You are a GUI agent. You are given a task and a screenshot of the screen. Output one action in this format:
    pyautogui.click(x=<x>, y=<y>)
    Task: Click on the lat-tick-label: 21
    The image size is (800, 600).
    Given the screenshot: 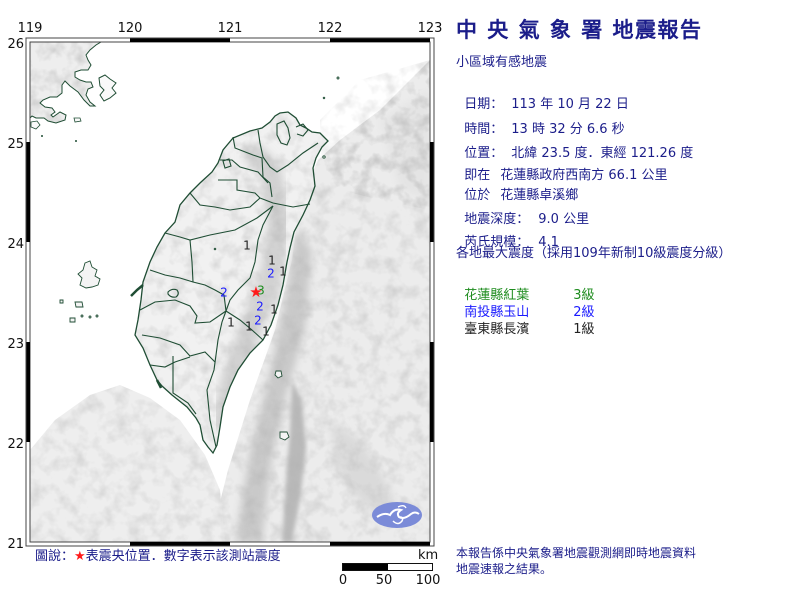 What is the action you would take?
    pyautogui.click(x=15, y=544)
    